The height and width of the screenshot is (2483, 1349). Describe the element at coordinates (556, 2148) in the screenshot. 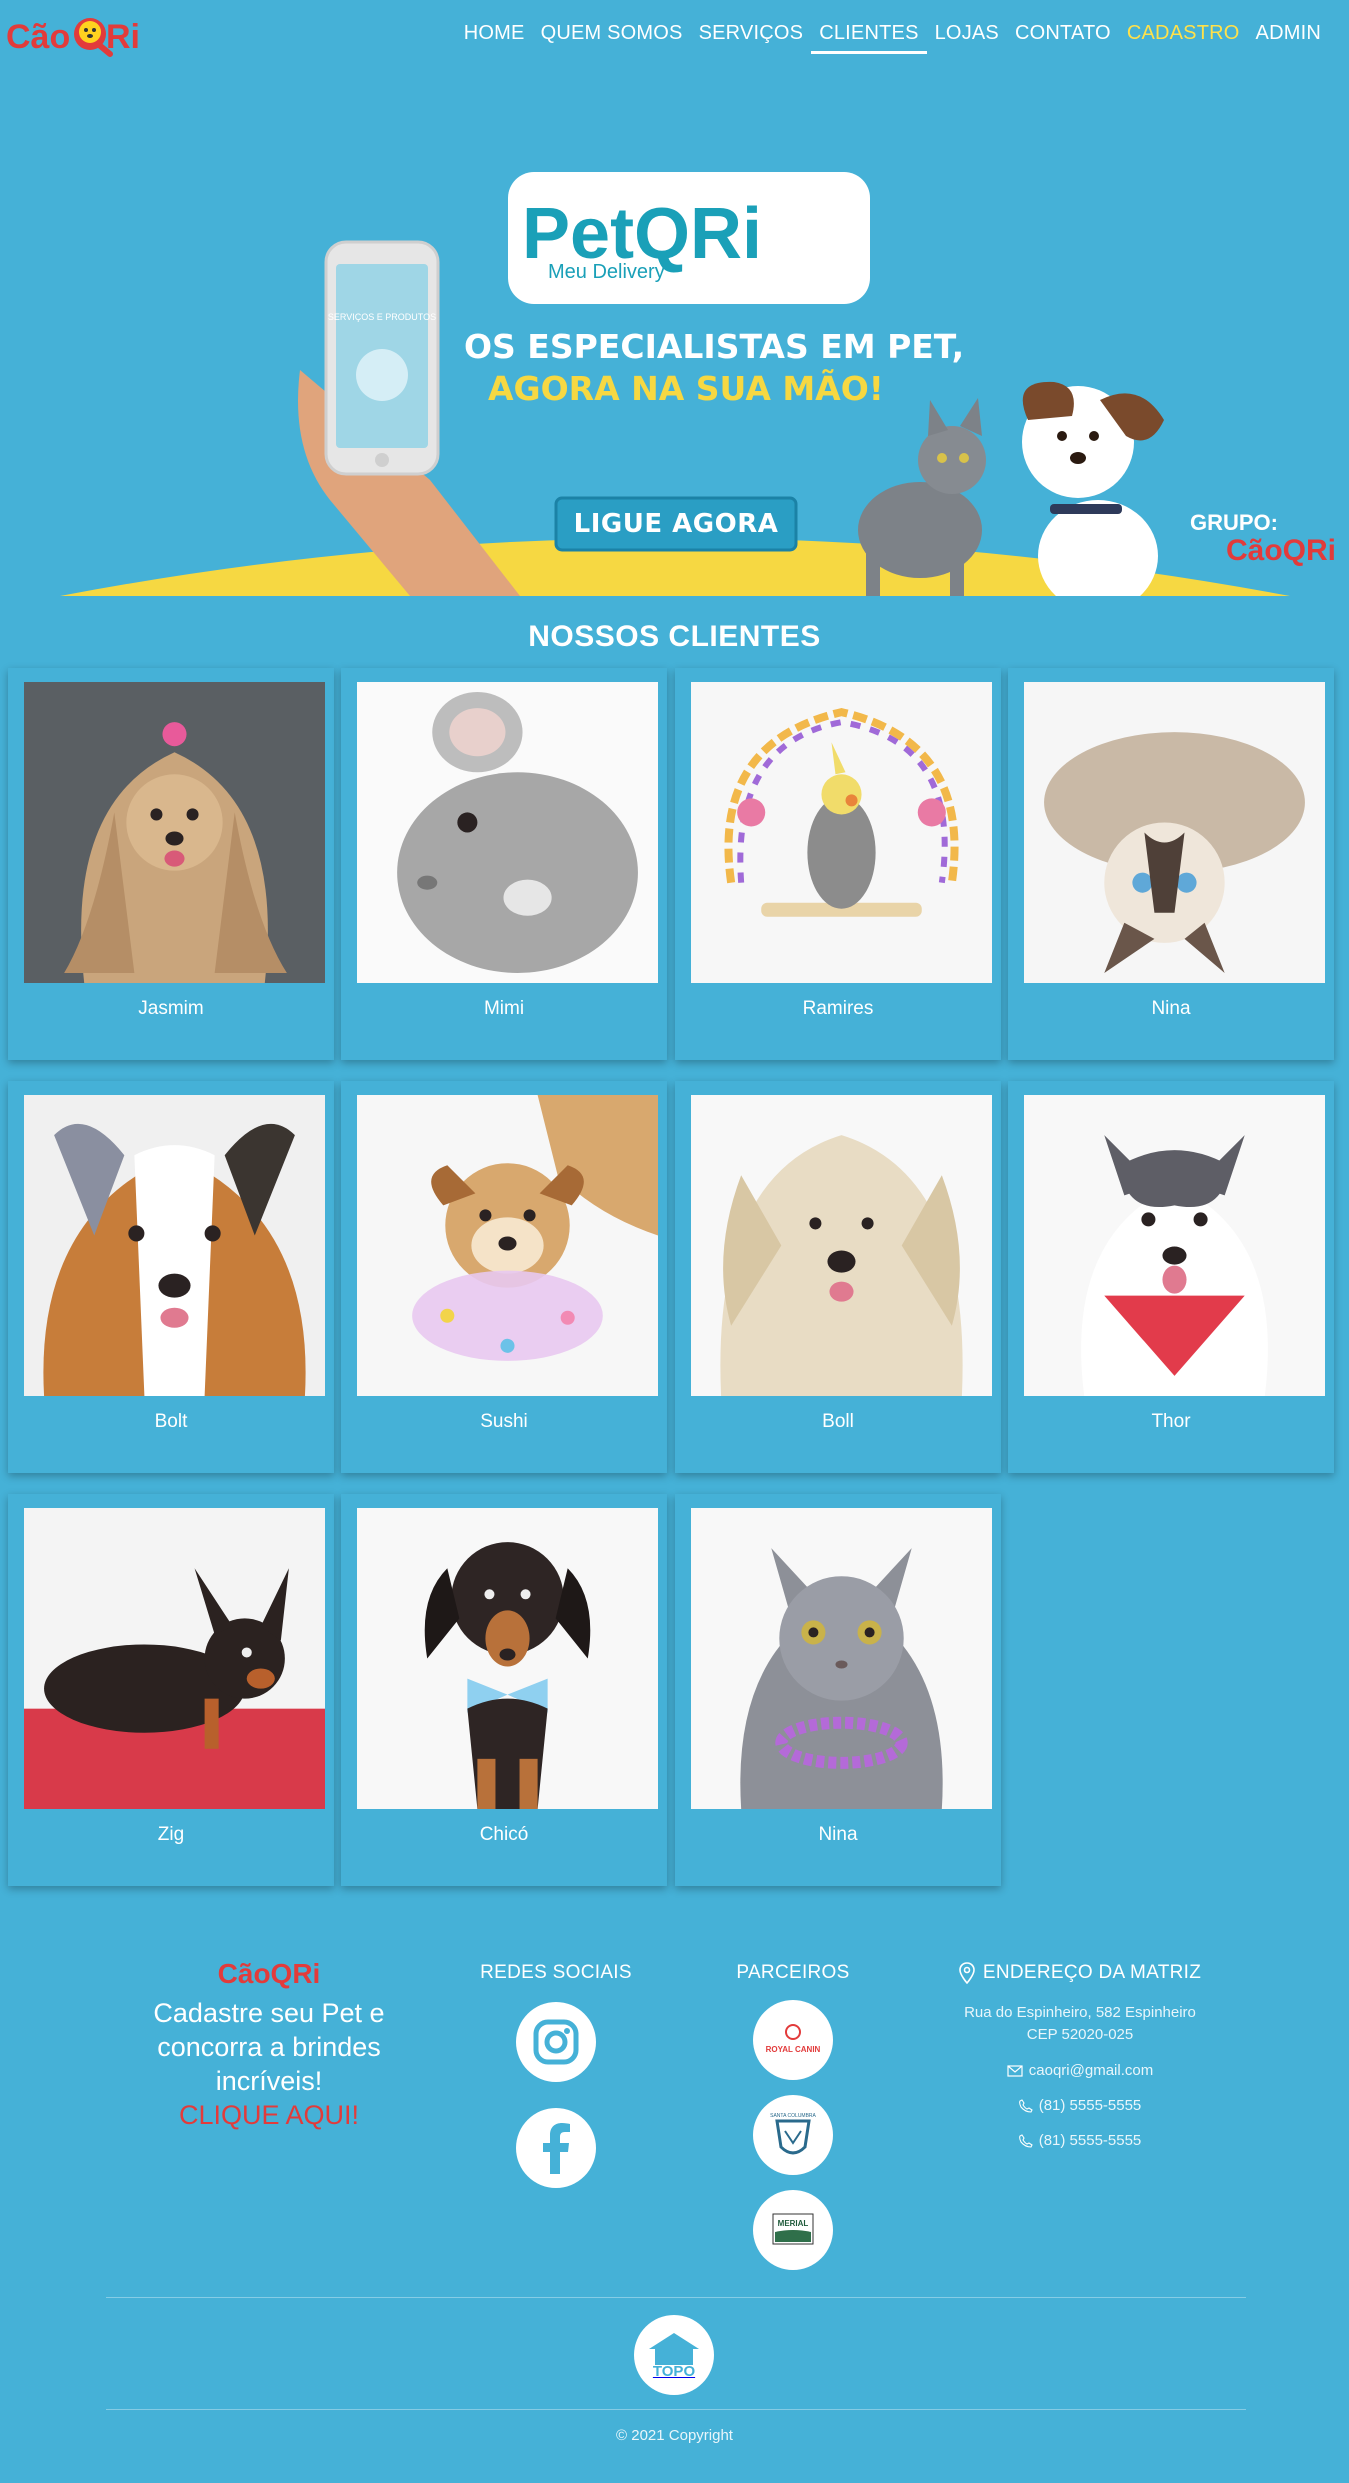

I see `facebook-icon` at that location.